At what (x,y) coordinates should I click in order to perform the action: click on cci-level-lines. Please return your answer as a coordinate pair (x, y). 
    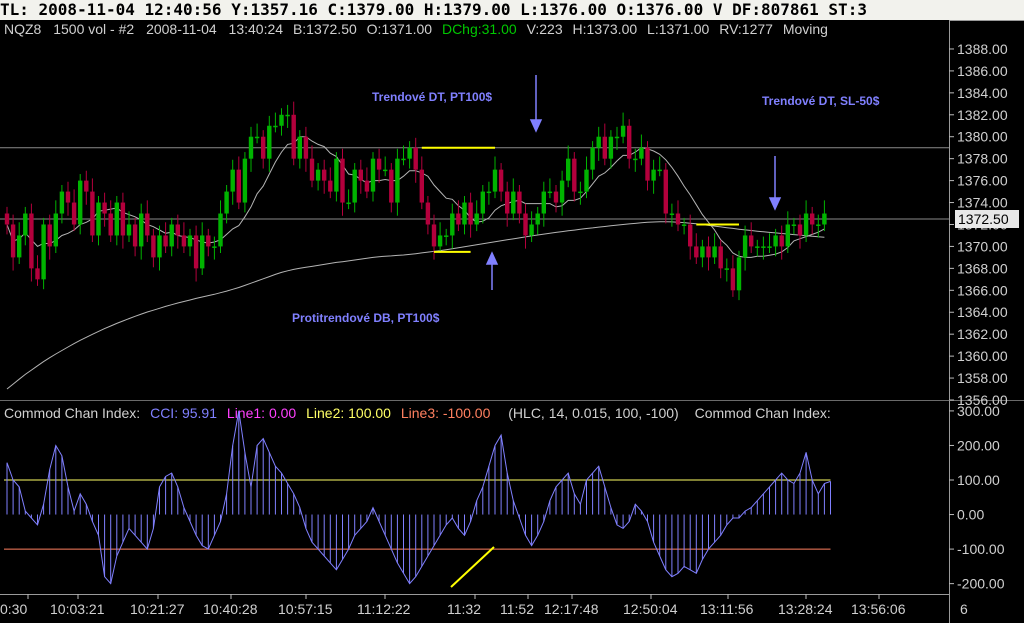
    Looking at the image, I should click on (417, 514).